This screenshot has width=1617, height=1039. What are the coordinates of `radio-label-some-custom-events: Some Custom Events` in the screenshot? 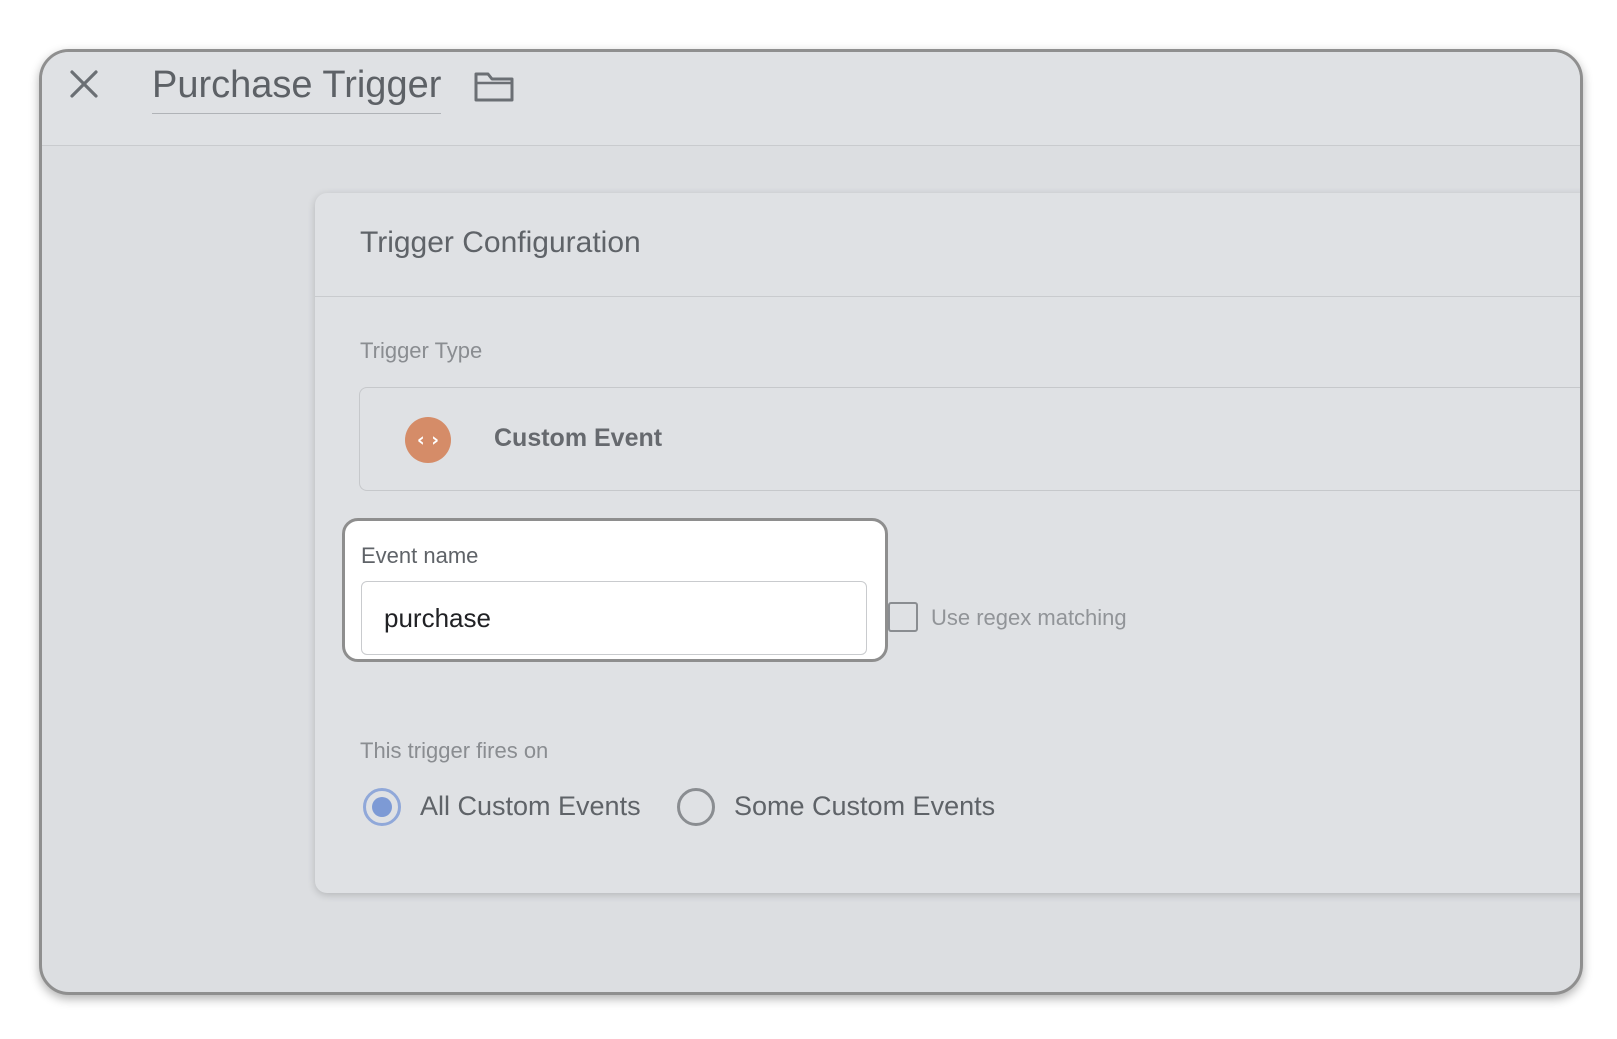 It's located at (864, 806).